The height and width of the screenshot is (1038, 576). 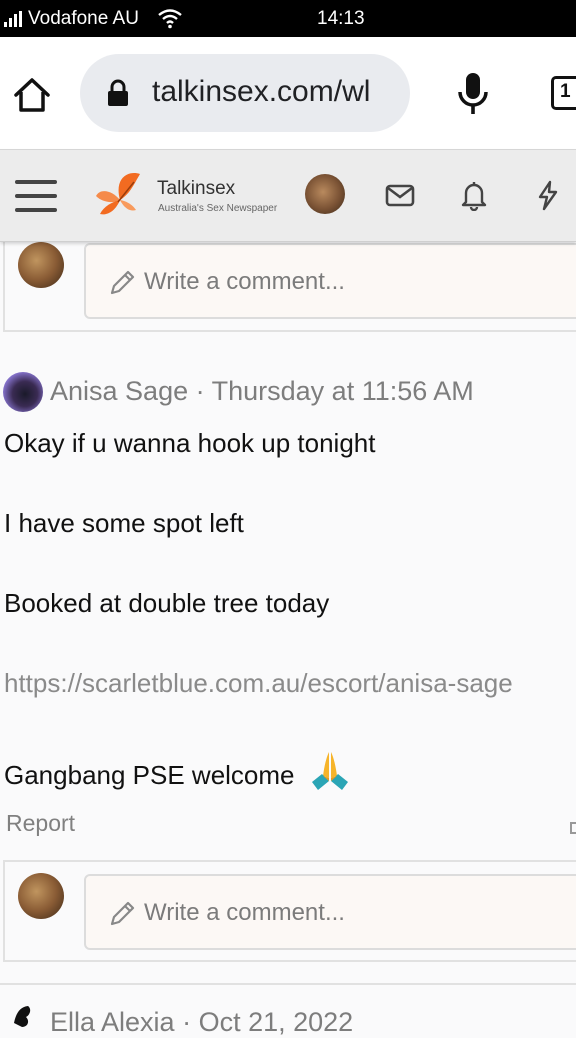 I want to click on lightning-icon, so click(x=548, y=195).